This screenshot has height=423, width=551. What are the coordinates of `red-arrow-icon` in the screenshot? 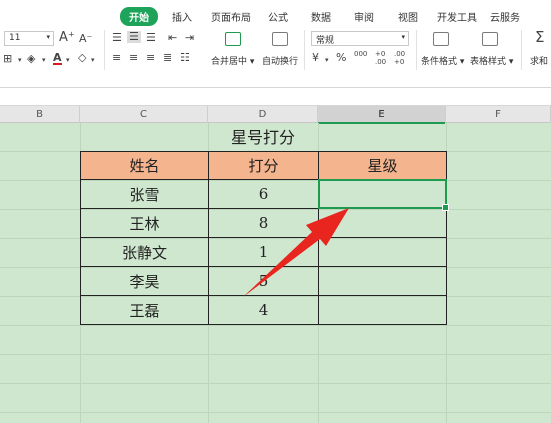 It's located at (296, 252).